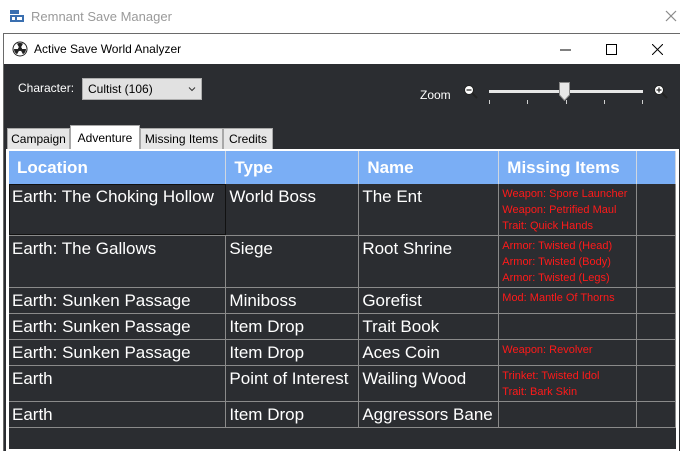 Image resolution: width=680 pixels, height=451 pixels. I want to click on maximize-button, so click(611, 49).